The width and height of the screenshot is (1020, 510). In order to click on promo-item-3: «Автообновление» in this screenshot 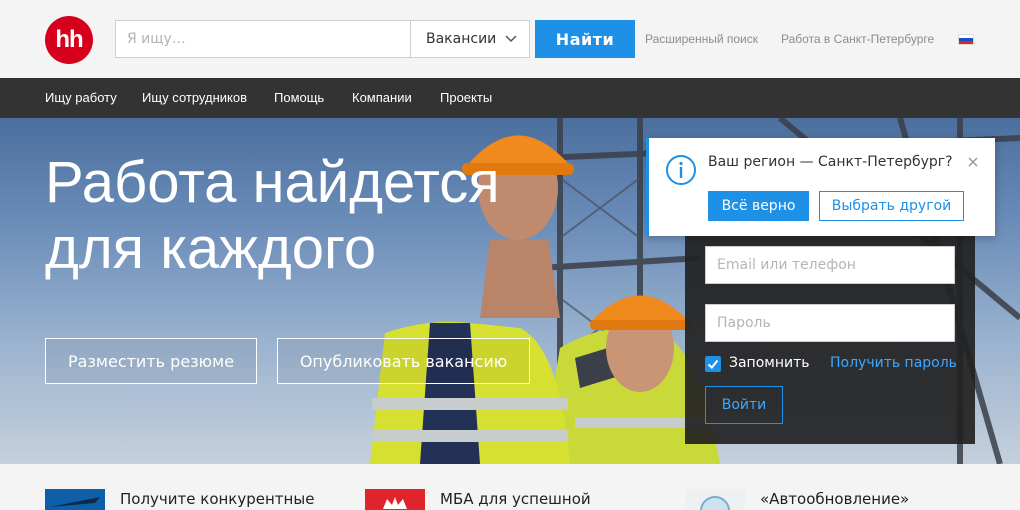, I will do `click(834, 499)`.